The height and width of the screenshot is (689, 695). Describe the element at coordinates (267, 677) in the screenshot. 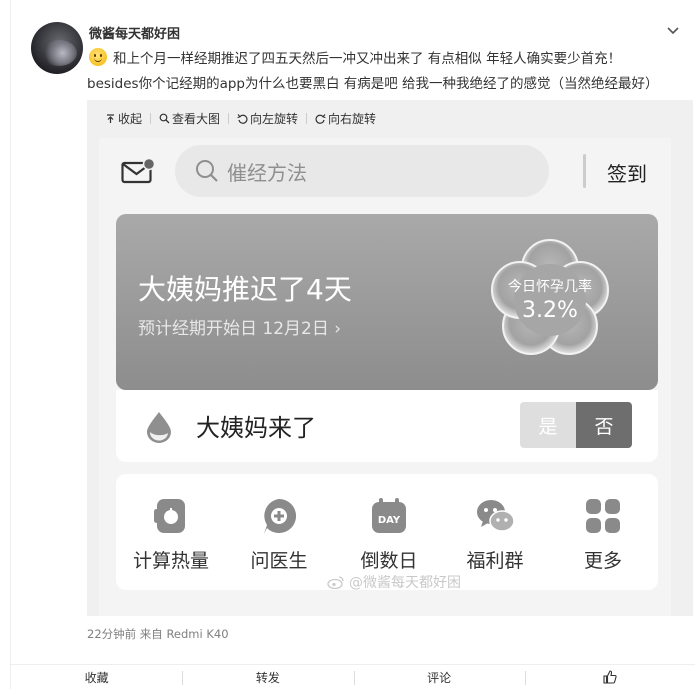

I see `repost-button: 转发` at that location.